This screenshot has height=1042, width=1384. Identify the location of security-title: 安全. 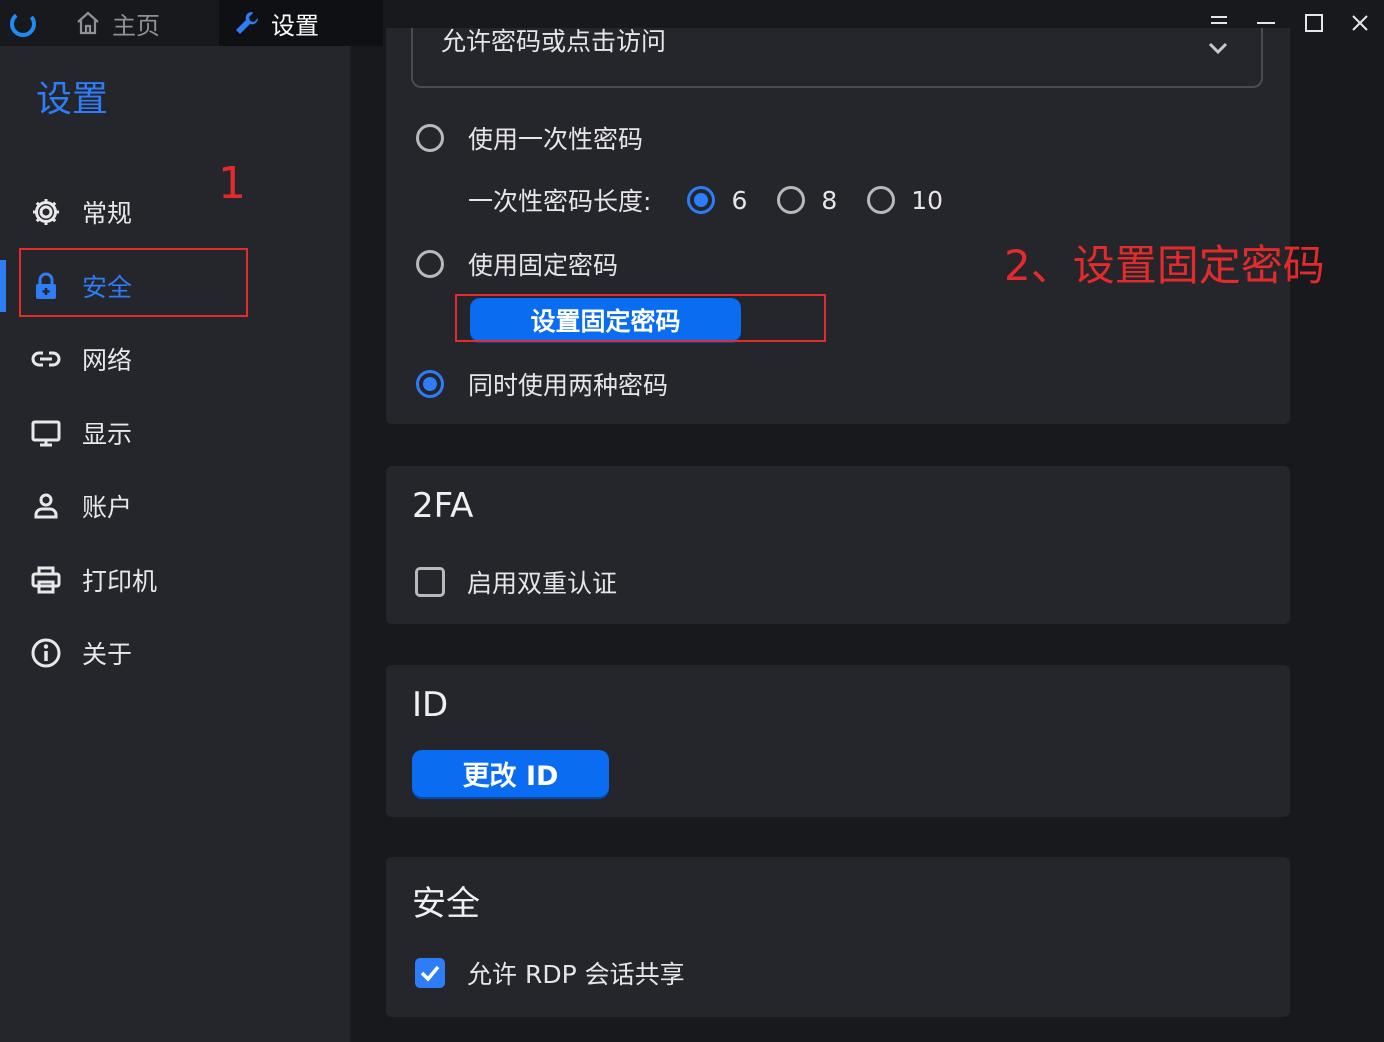
(446, 904).